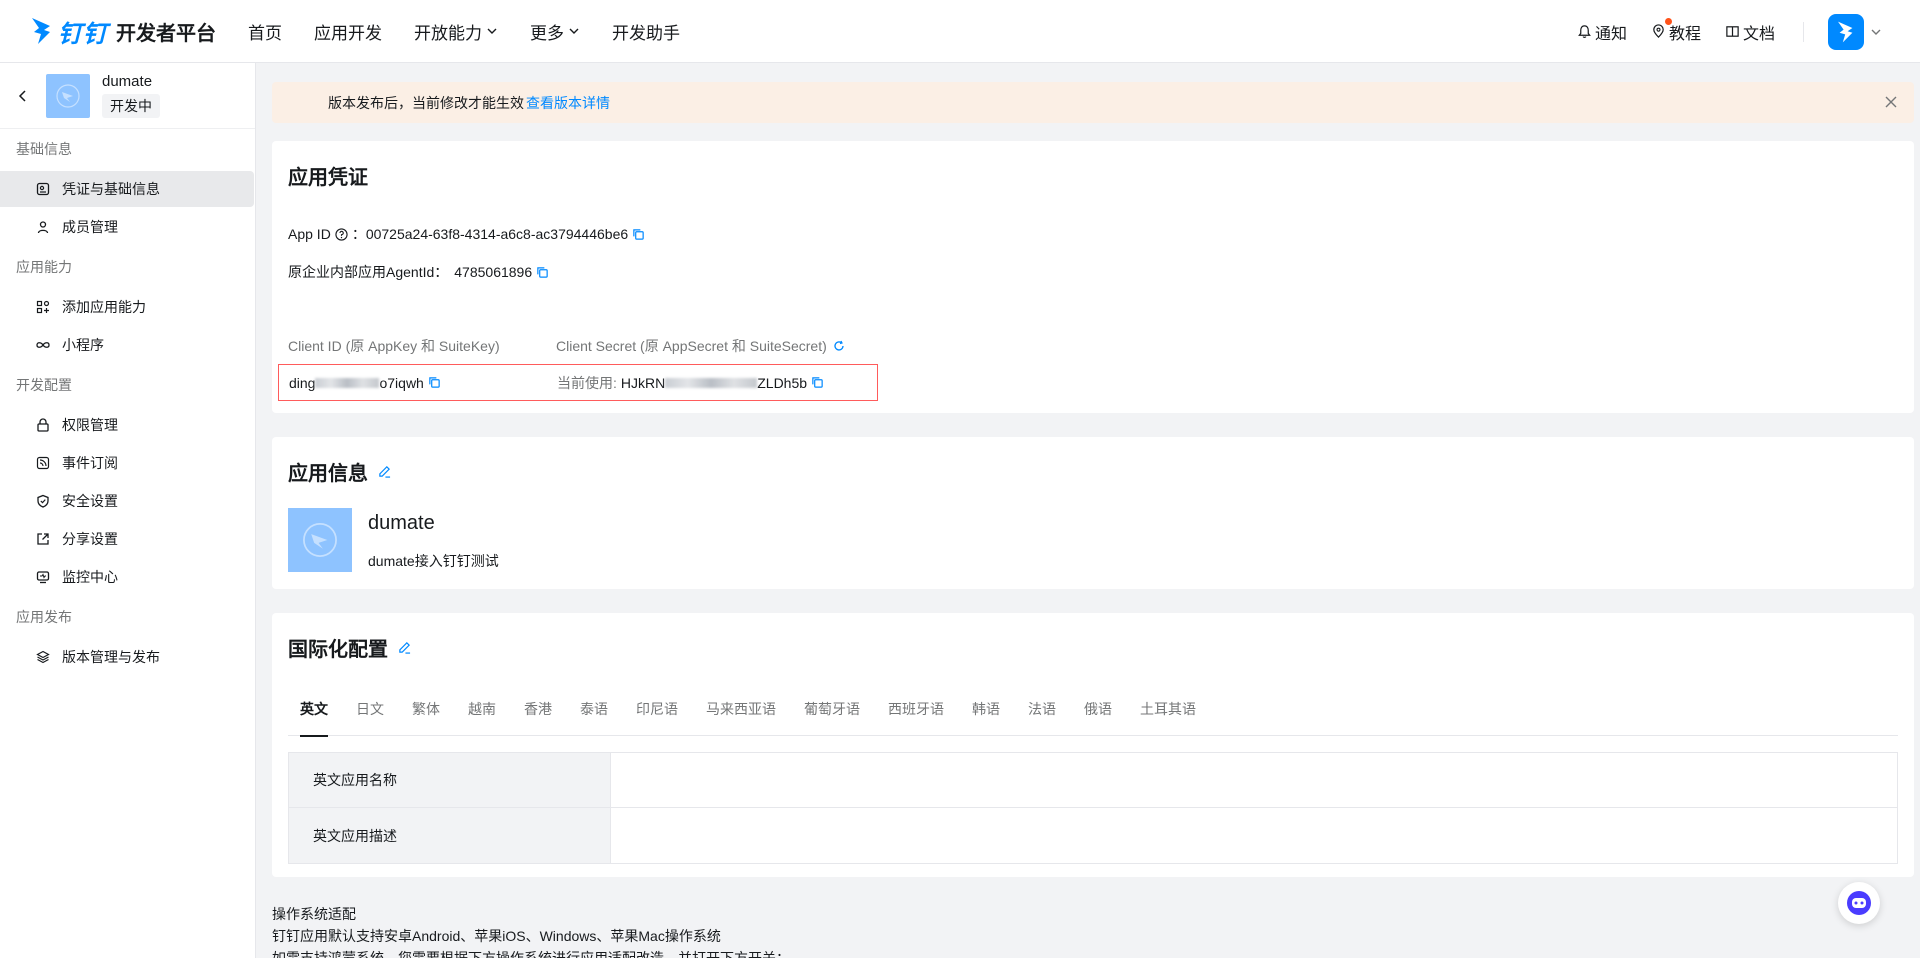 The width and height of the screenshot is (1920, 958). What do you see at coordinates (1093, 540) in the screenshot?
I see `app-info-row: dumate dumate接入钉钉测试` at bounding box center [1093, 540].